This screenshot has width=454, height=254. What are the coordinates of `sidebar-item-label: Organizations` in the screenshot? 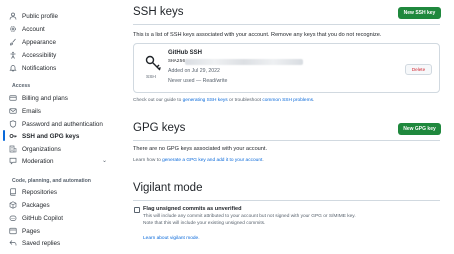 It's located at (41, 149).